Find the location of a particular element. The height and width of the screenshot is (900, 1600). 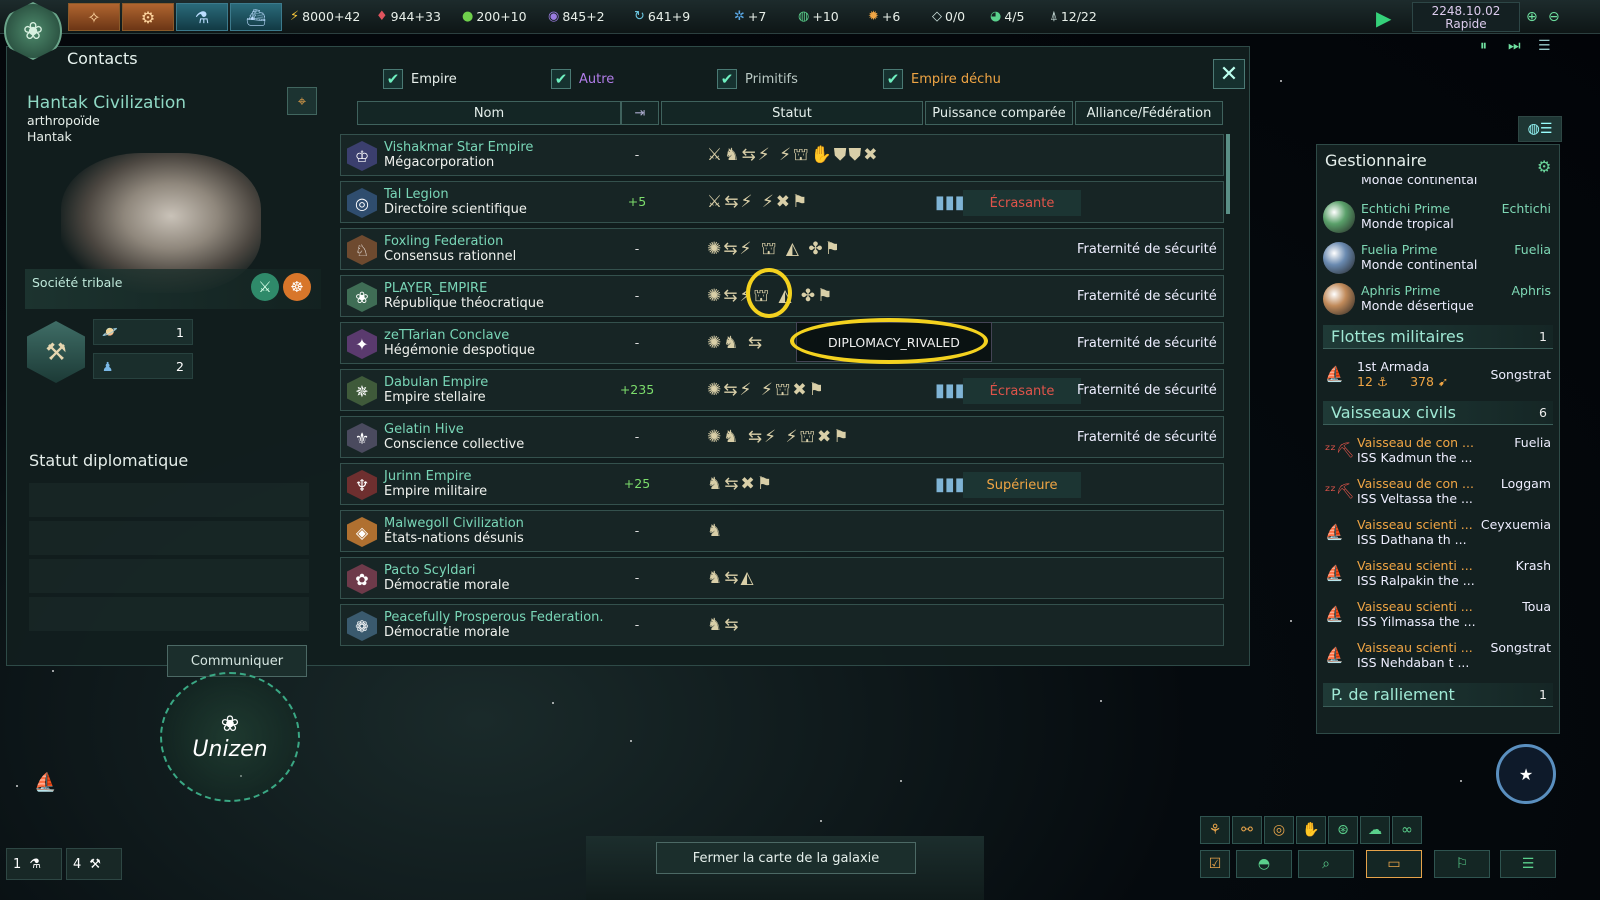

filter-fallen-empire: ✔ Empire déchu is located at coordinates (942, 79).